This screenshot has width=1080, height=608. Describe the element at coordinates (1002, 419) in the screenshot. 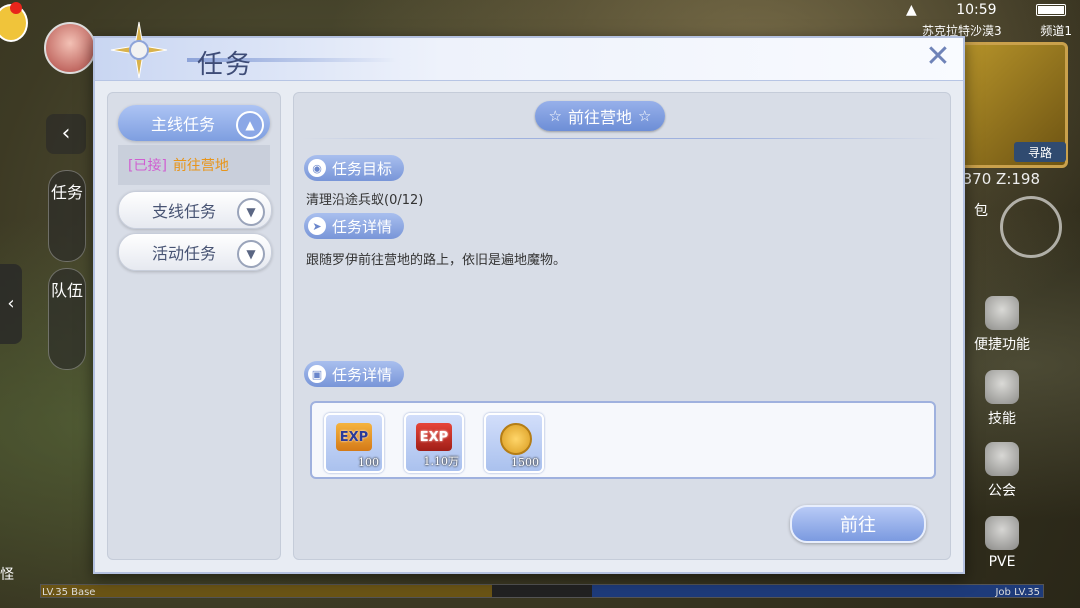

I see `skill-label: 技能` at that location.